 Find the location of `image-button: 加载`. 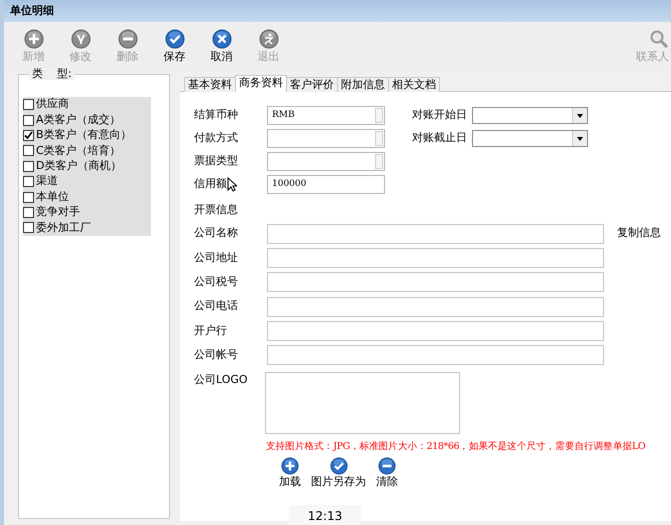

image-button: 加载 is located at coordinates (290, 472).